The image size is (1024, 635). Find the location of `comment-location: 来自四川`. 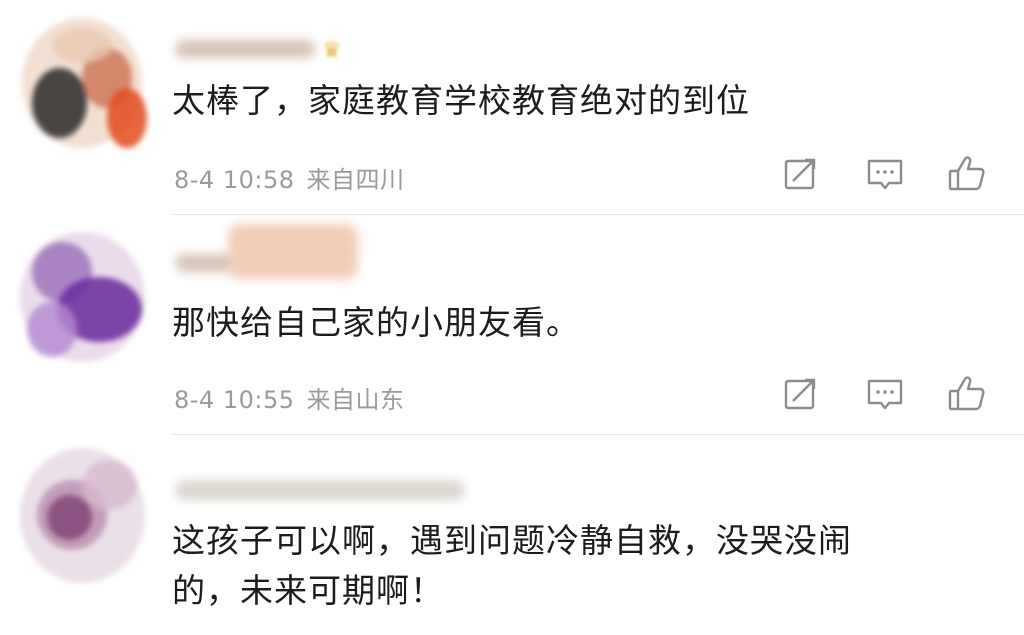

comment-location: 来自四川 is located at coordinates (355, 180).